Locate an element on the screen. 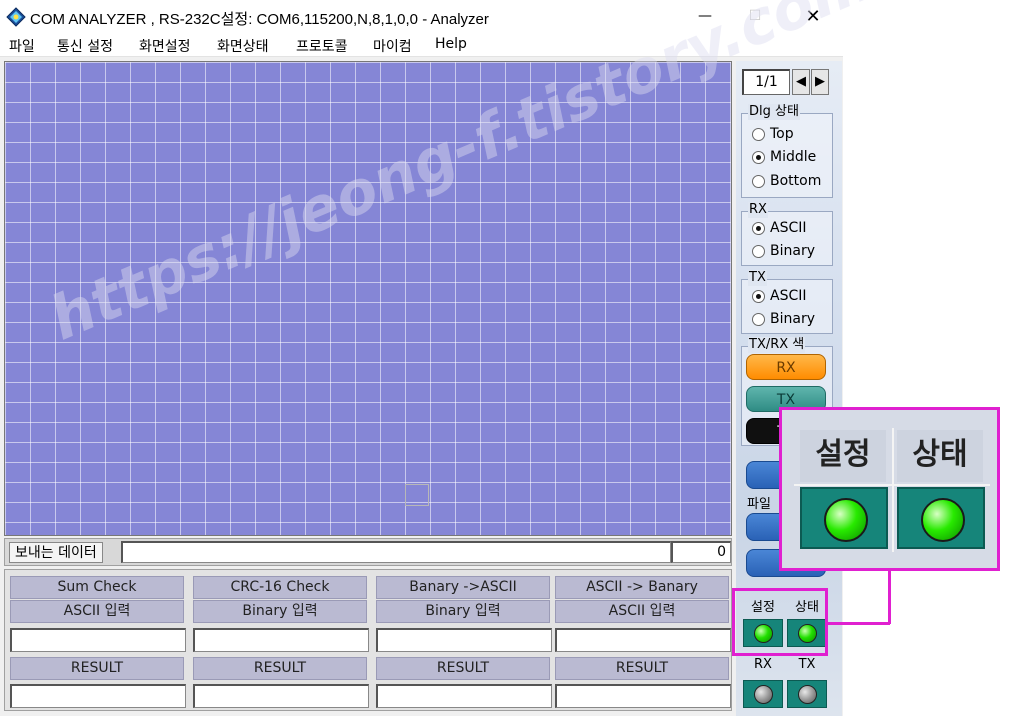  radio-tx-ascii: ASCII is located at coordinates (793, 296).